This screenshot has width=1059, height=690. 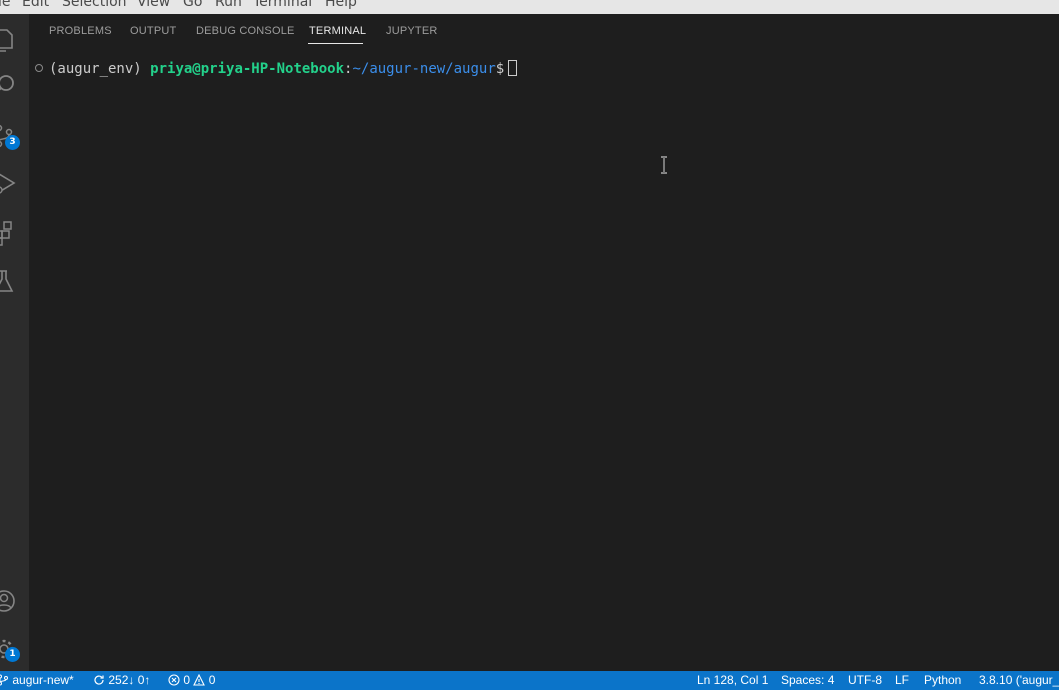 I want to click on manage-button: 1, so click(x=14, y=647).